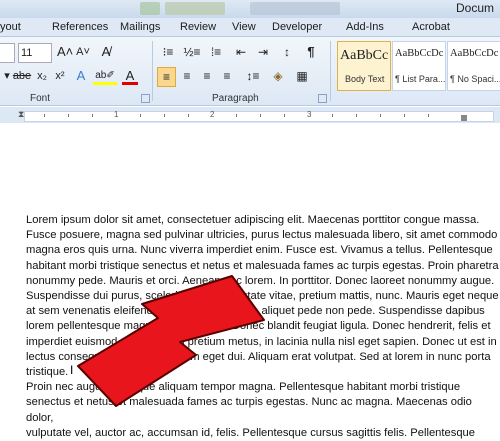 The height and width of the screenshot is (441, 500). I want to click on red-arrow-icon, so click(171, 341).